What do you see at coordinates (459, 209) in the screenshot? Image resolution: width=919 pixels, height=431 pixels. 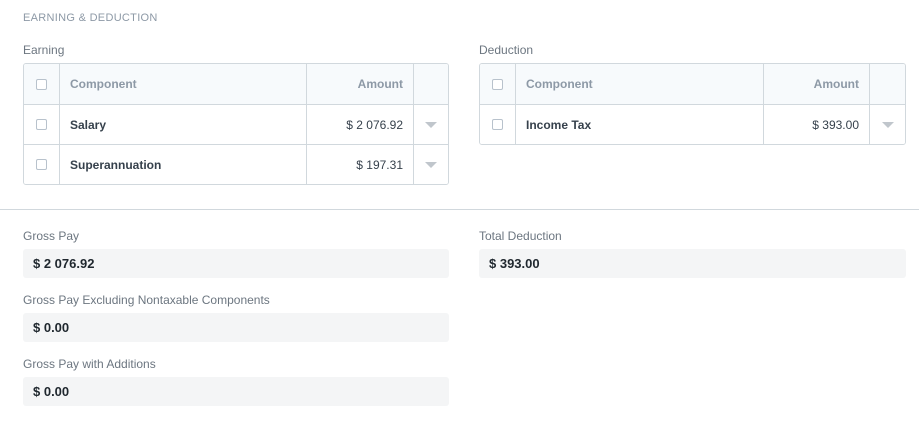 I see `section-divider` at bounding box center [459, 209].